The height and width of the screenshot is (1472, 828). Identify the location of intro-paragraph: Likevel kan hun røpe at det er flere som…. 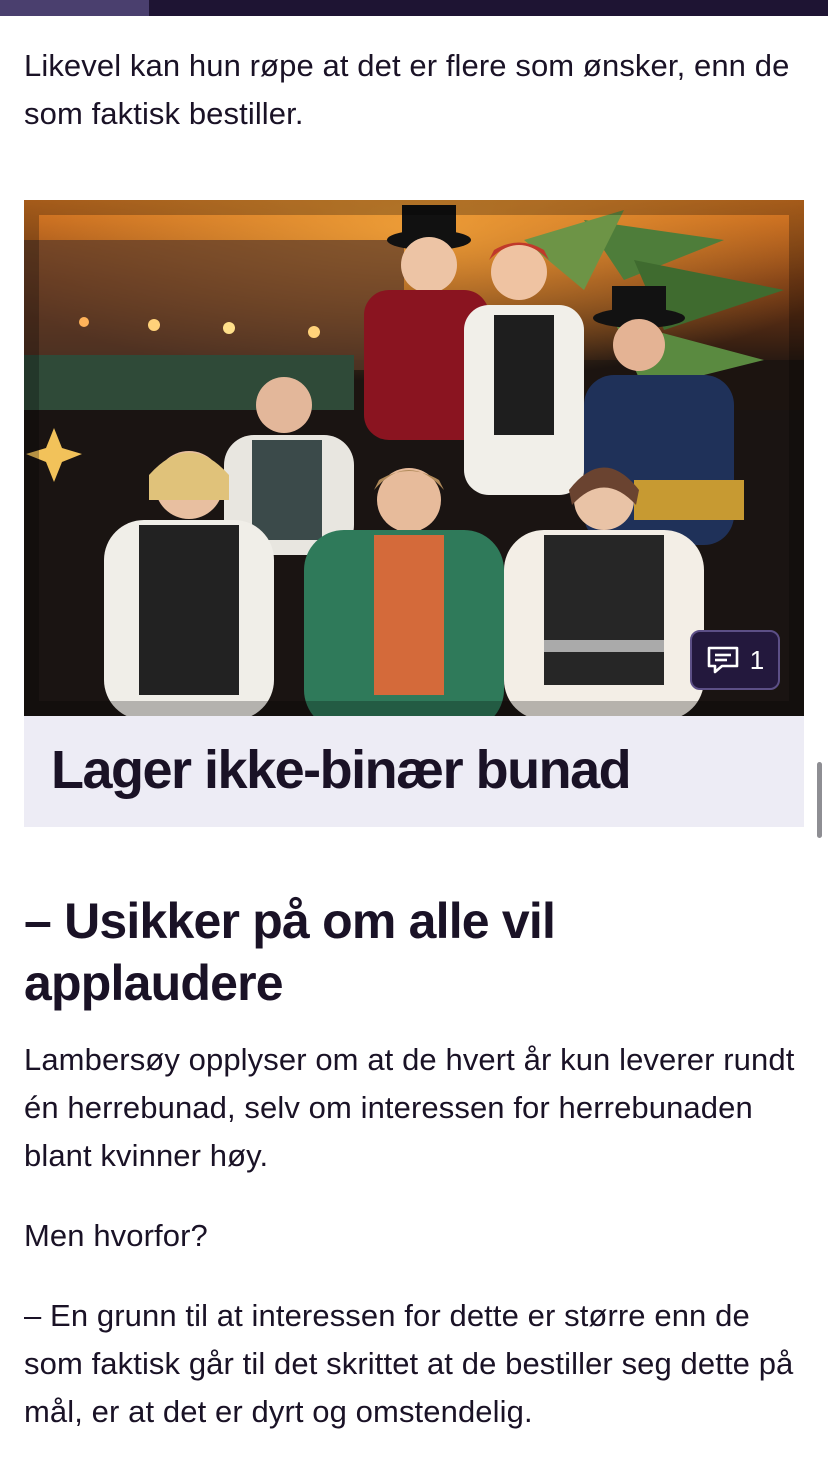
(407, 89).